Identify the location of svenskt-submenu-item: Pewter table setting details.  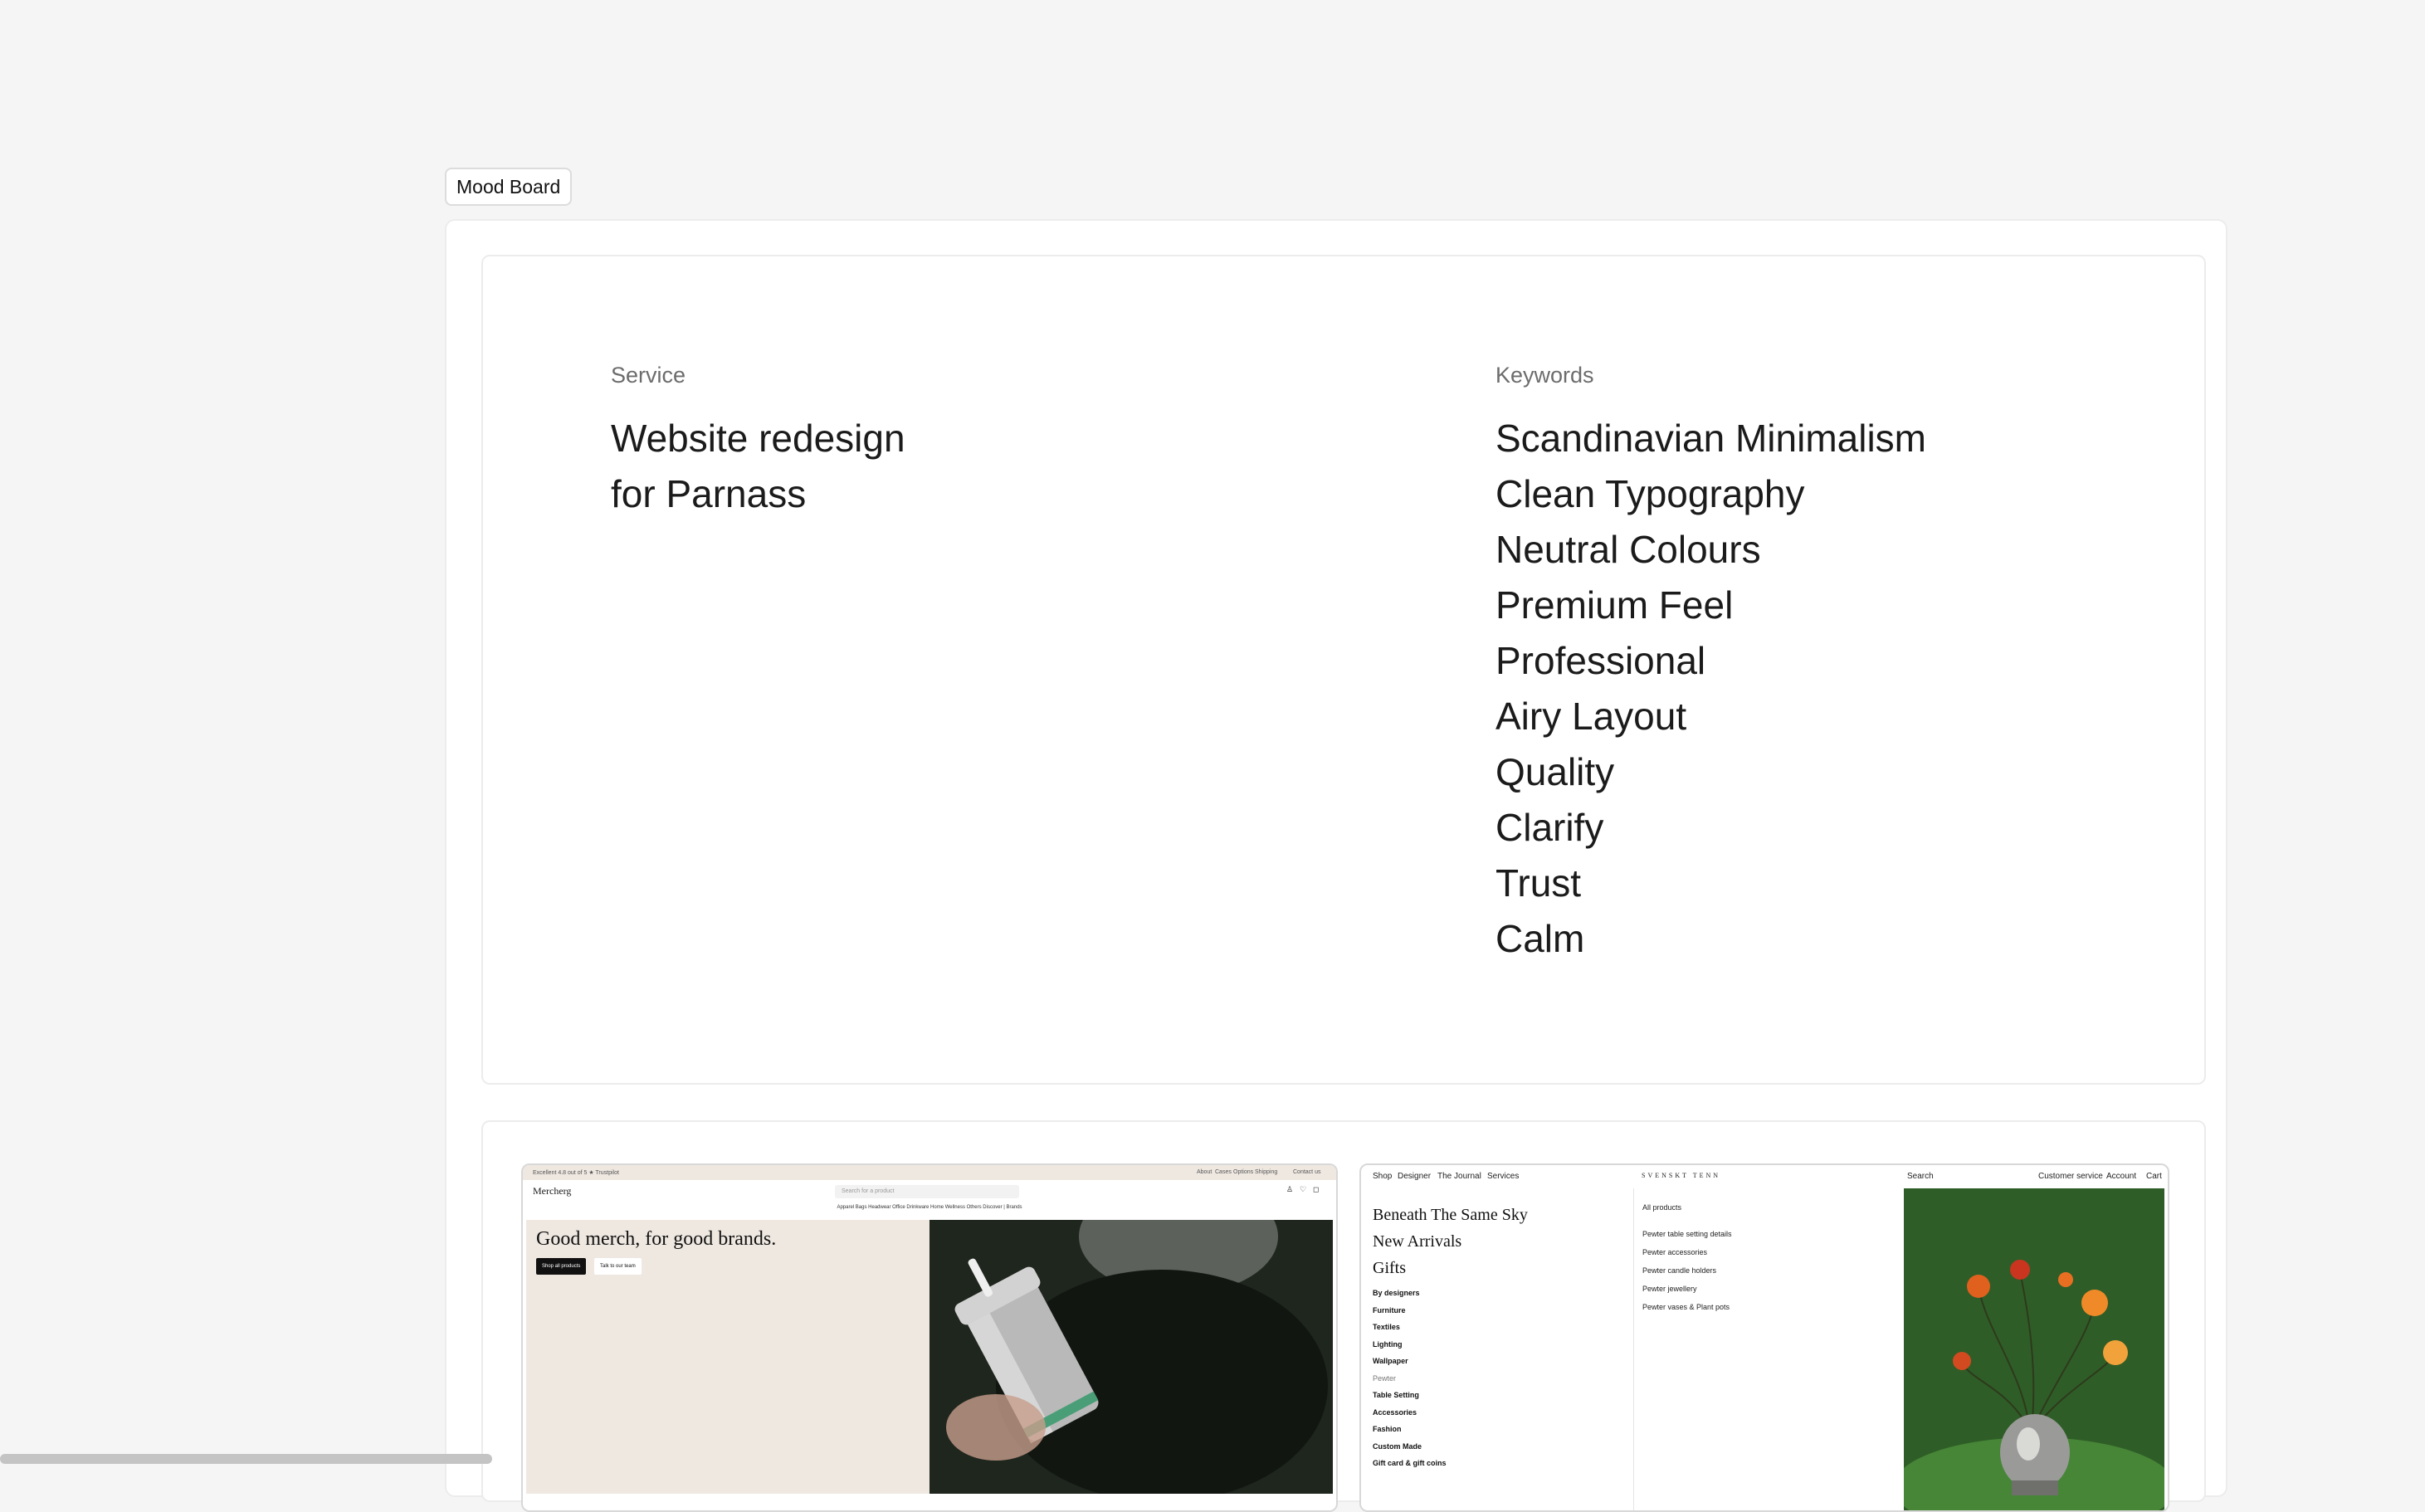
(1687, 1234).